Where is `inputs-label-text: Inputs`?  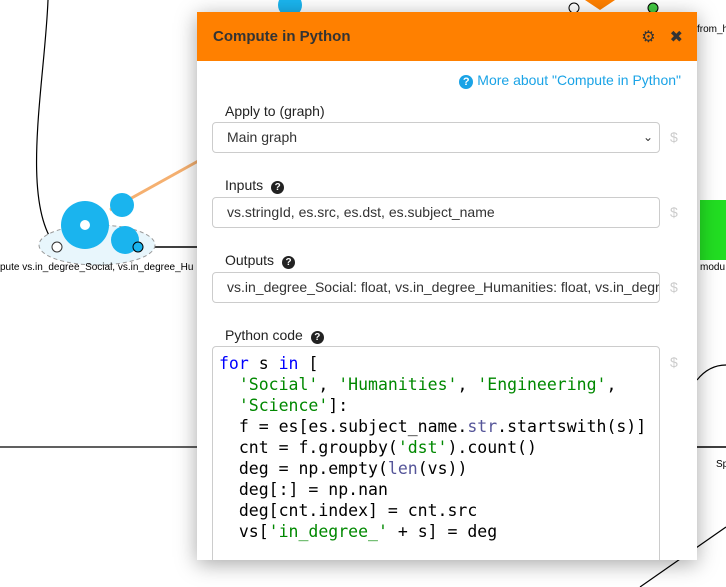
inputs-label-text: Inputs is located at coordinates (244, 185).